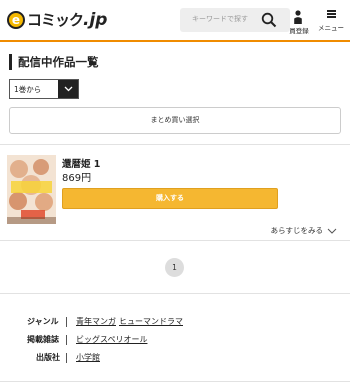 This screenshot has height=392, width=350. What do you see at coordinates (31, 189) in the screenshot?
I see `cover-image` at bounding box center [31, 189].